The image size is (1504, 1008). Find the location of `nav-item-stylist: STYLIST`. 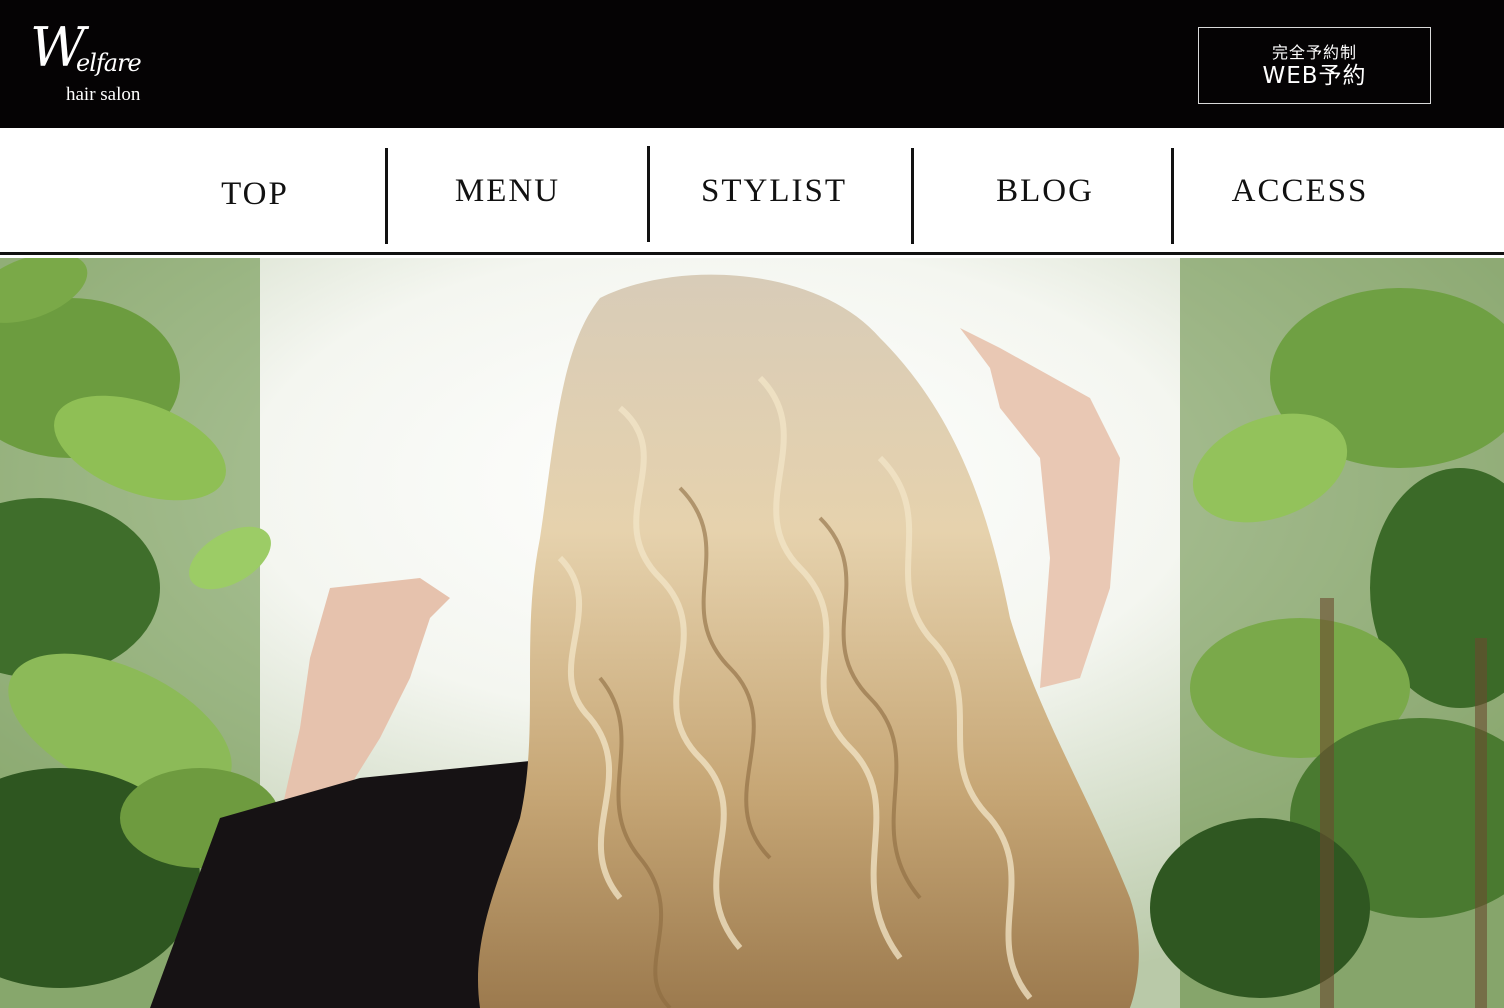

nav-item-stylist: STYLIST is located at coordinates (774, 190).